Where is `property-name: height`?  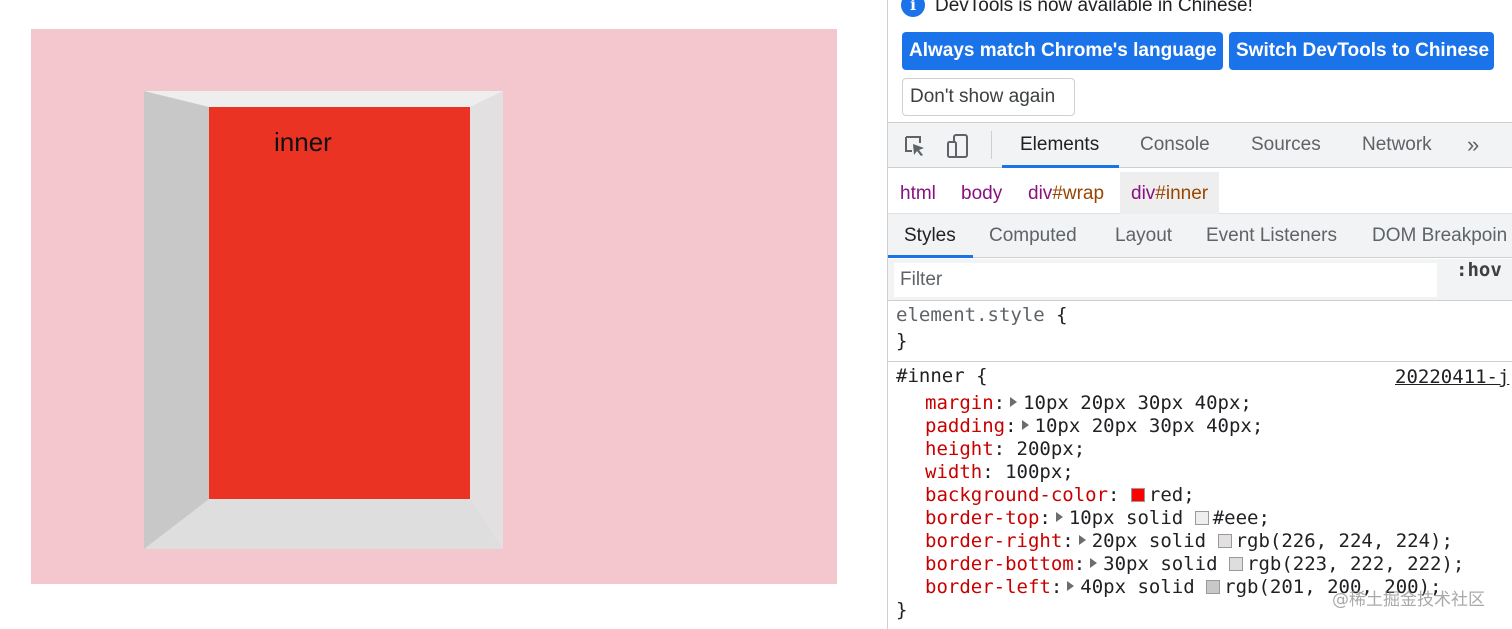
property-name: height is located at coordinates (959, 449).